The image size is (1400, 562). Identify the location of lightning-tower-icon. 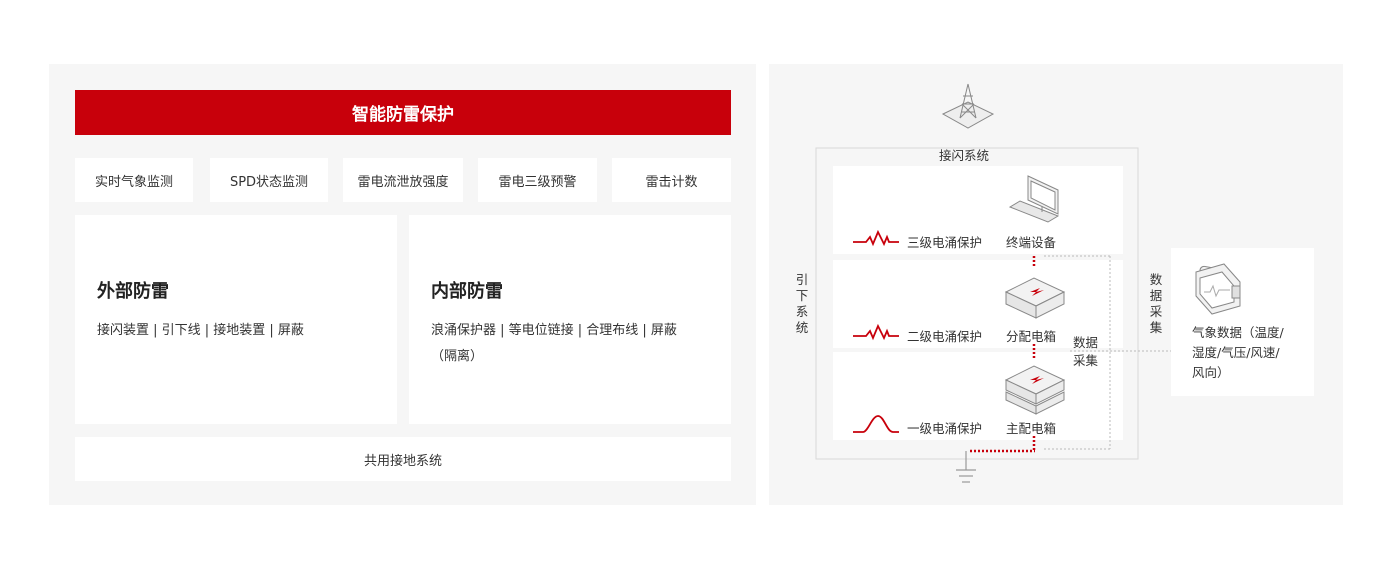
(968, 106).